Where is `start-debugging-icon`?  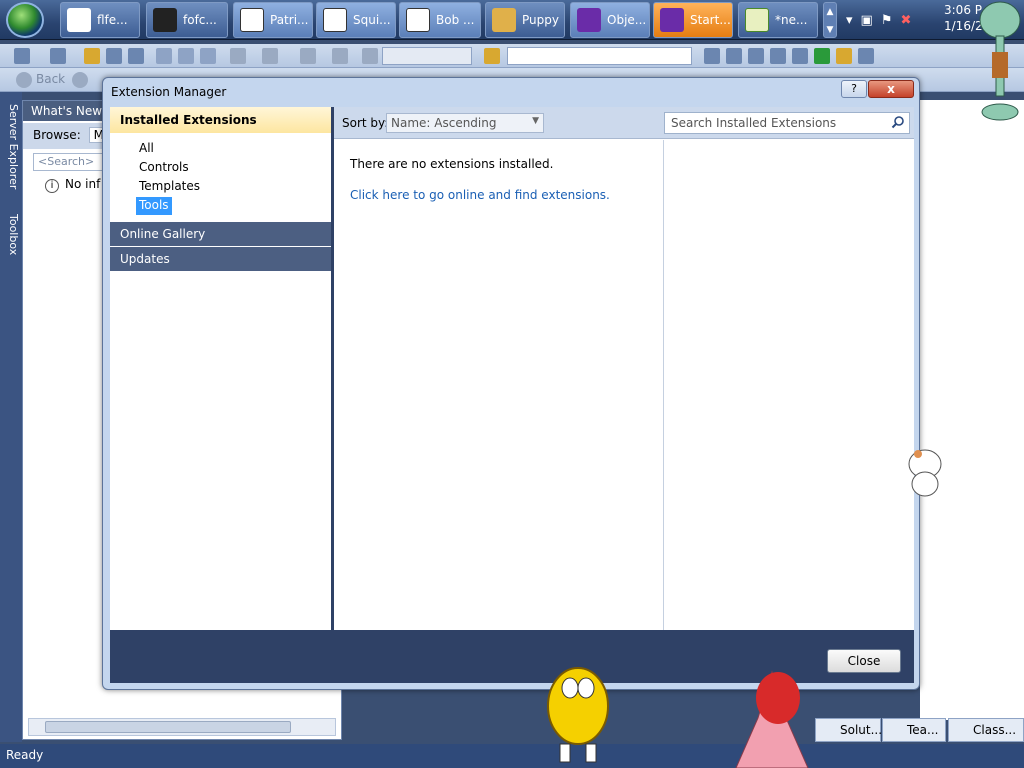 start-debugging-icon is located at coordinates (370, 56).